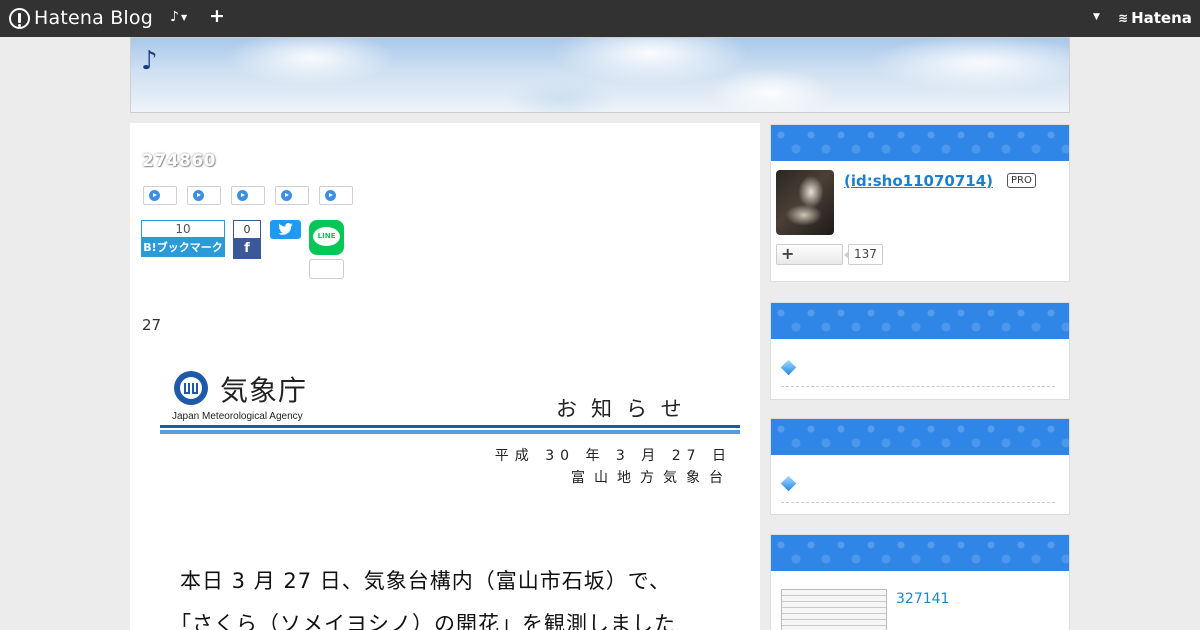 This screenshot has width=1200, height=630. Describe the element at coordinates (149, 61) in the screenshot. I see `blog-title: ♪` at that location.